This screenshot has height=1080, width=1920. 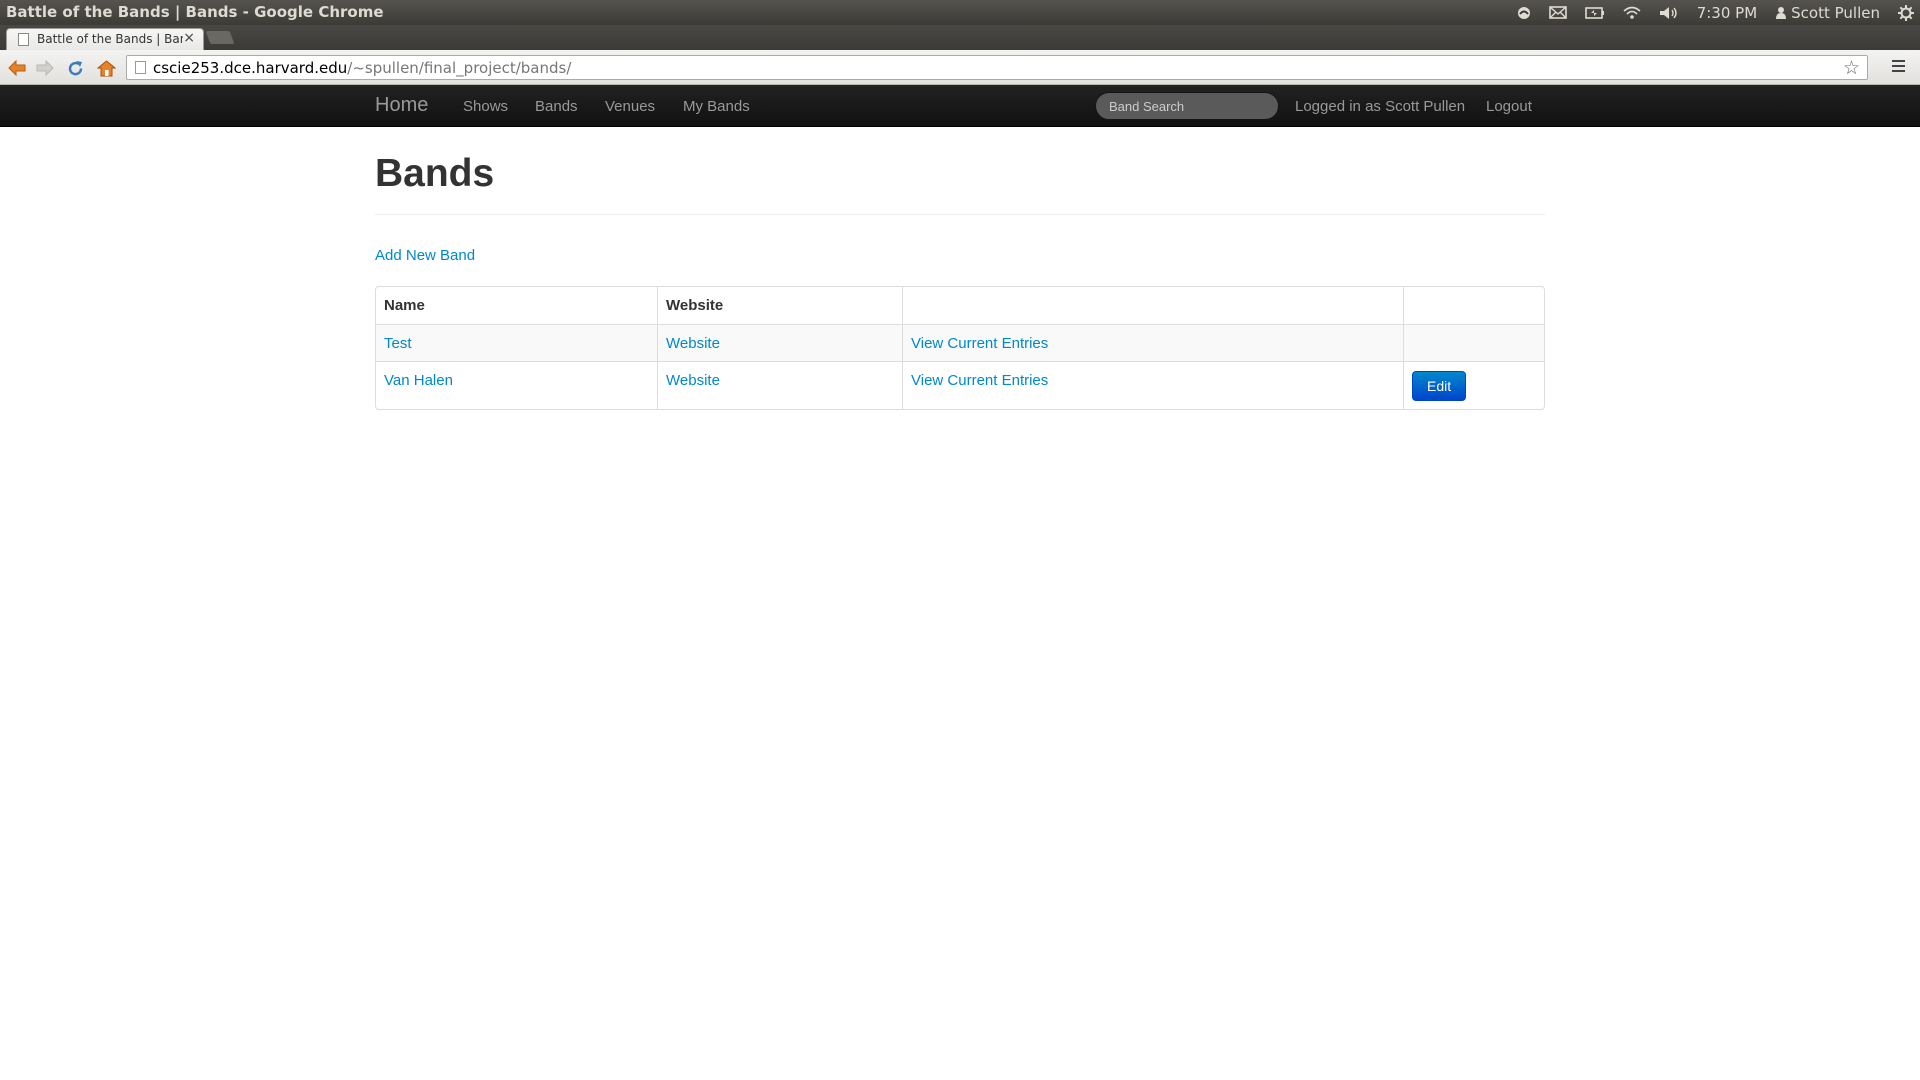 What do you see at coordinates (110, 39) in the screenshot?
I see `tab-title: Battle of the Bands | Bands` at bounding box center [110, 39].